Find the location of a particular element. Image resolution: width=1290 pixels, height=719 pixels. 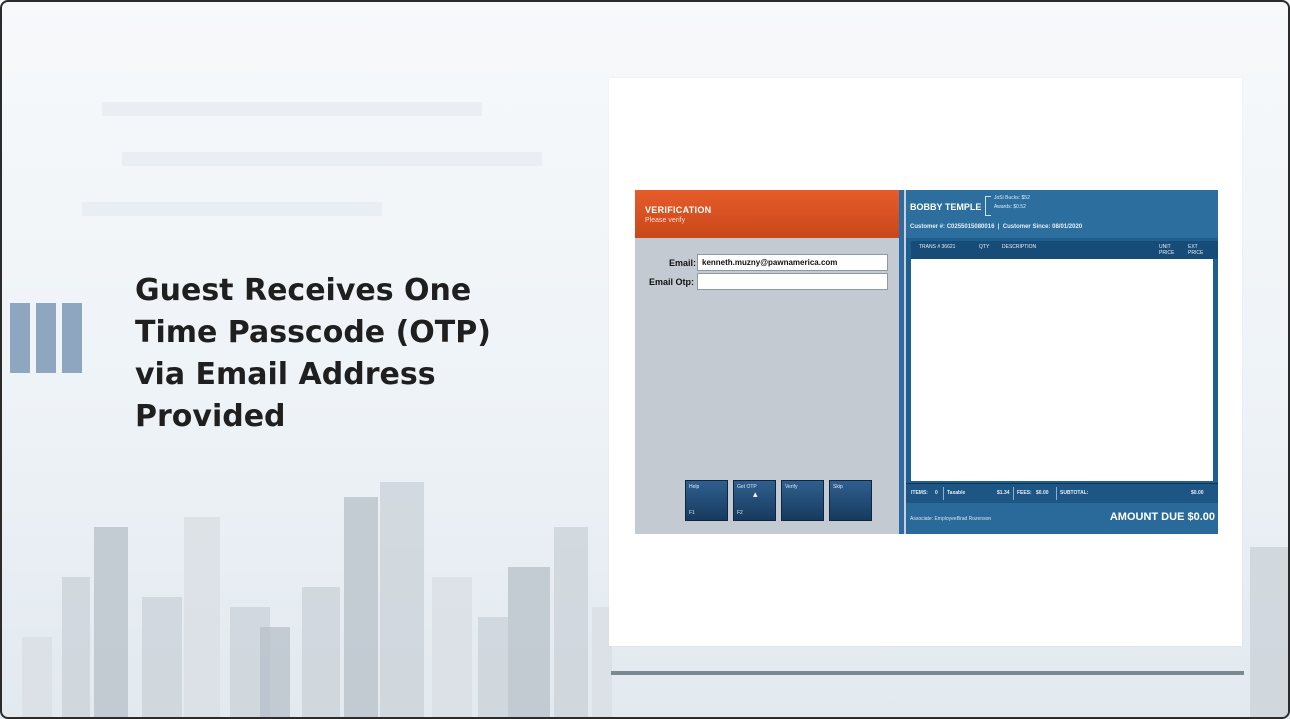

column-ext-price: EXT PRICE is located at coordinates (1196, 250).